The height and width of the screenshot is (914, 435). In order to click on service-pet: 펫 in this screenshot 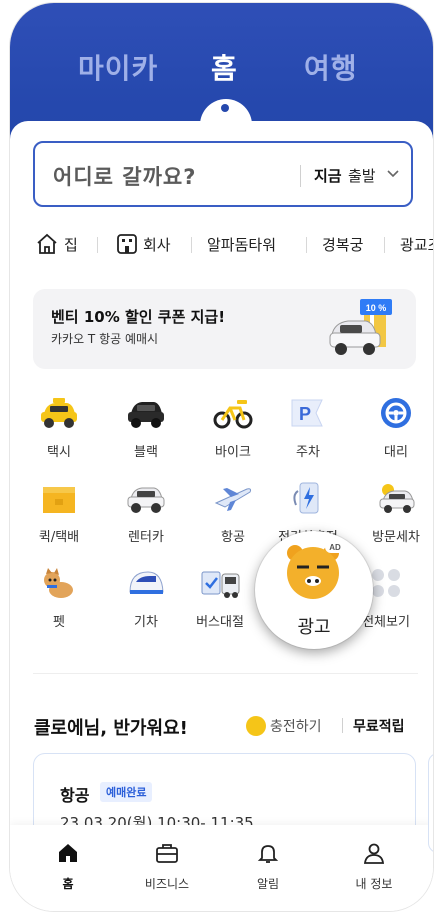, I will do `click(59, 601)`.